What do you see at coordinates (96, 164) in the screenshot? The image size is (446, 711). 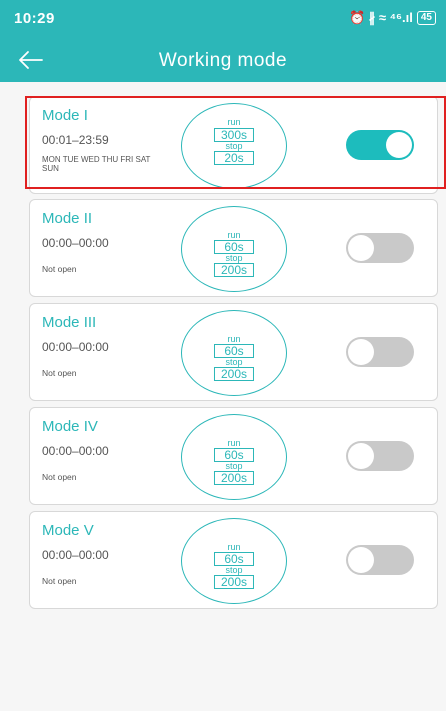 I see `mode-days: MON TUE WED THU FRI SAT SUN` at bounding box center [96, 164].